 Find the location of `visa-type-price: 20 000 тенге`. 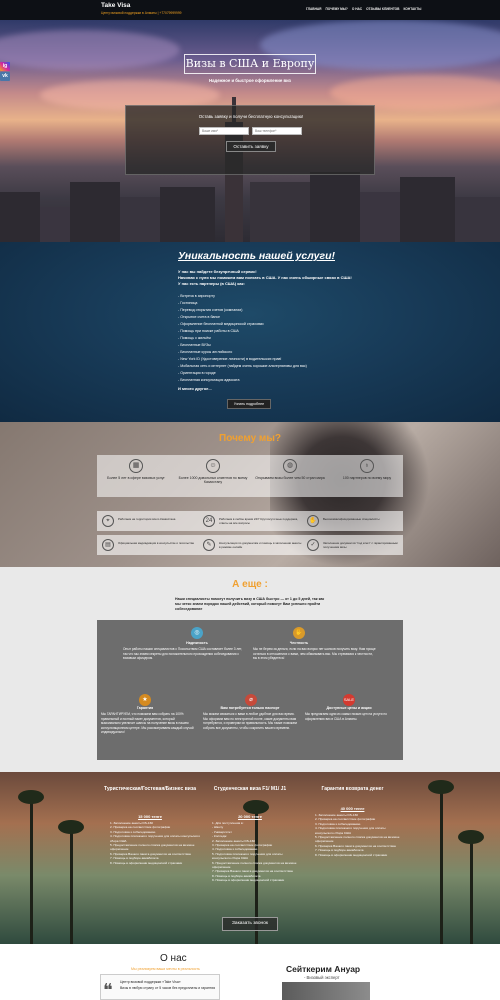

visa-type-price: 20 000 тенге is located at coordinates (250, 816).